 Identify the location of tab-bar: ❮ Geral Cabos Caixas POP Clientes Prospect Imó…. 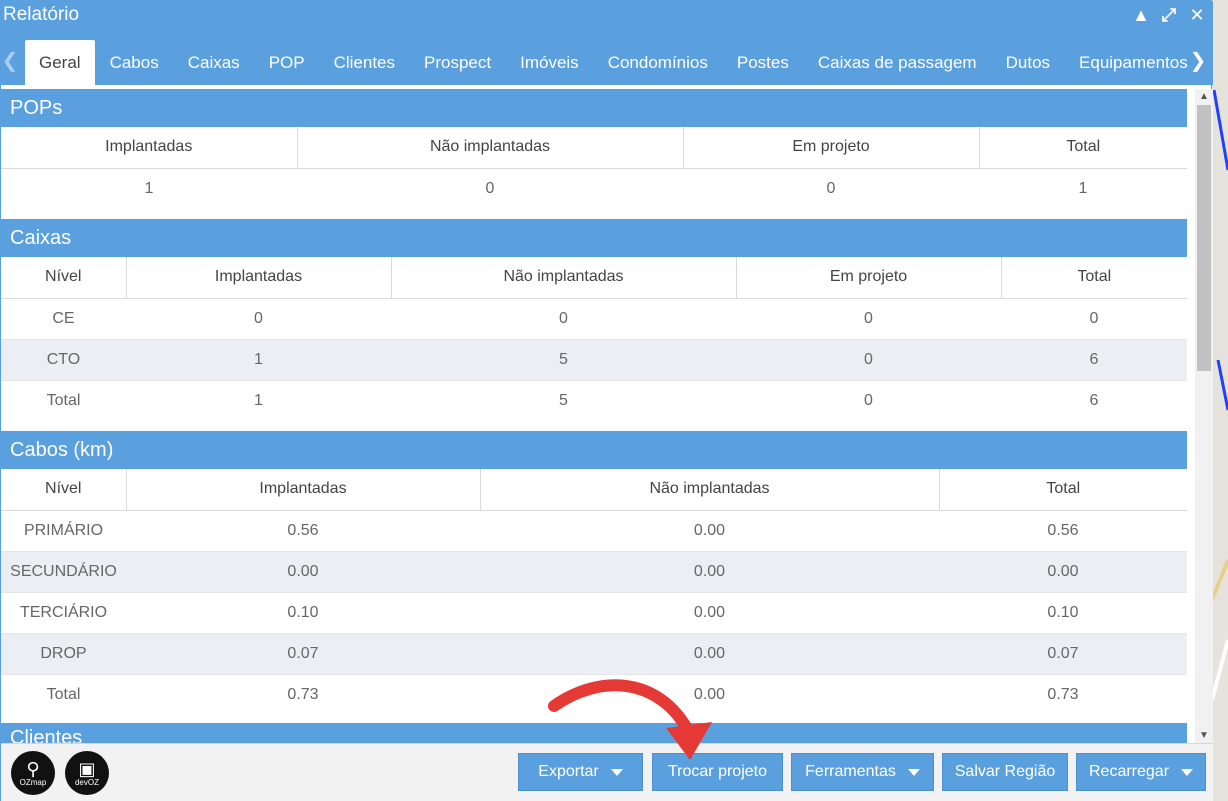
(607, 58).